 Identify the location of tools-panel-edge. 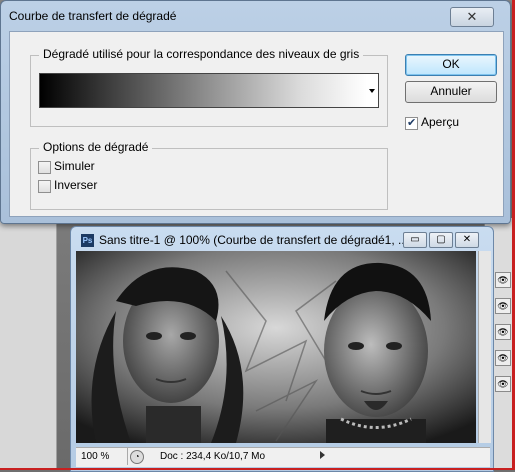
(28, 344).